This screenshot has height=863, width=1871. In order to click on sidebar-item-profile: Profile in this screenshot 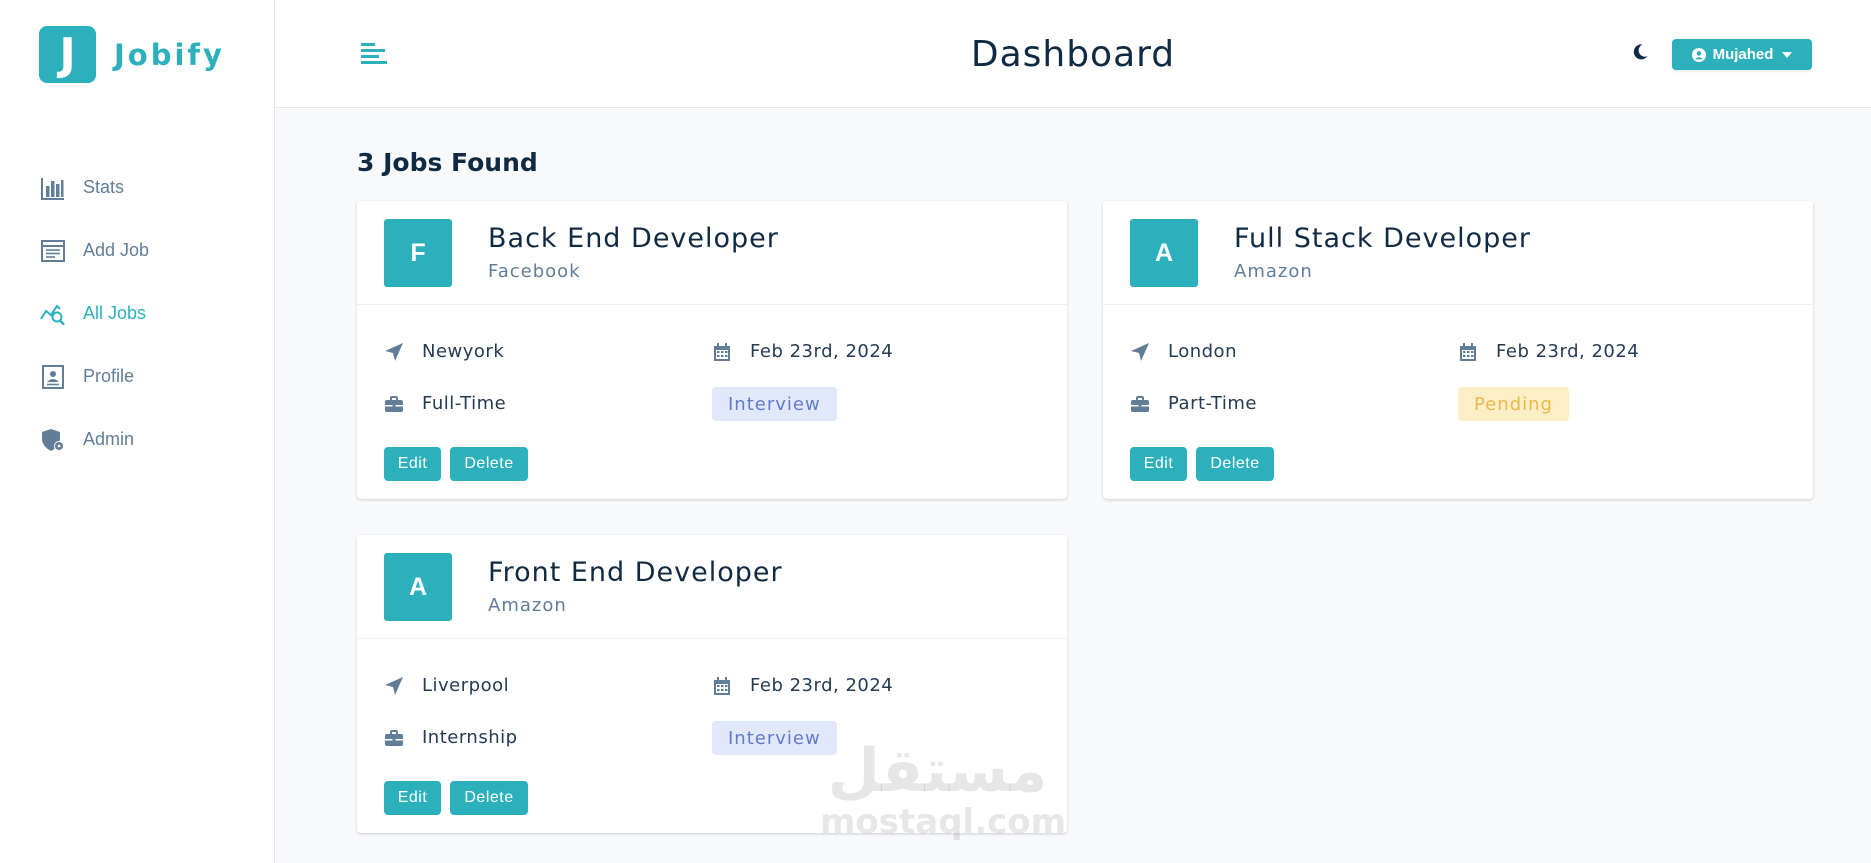, I will do `click(94, 376)`.